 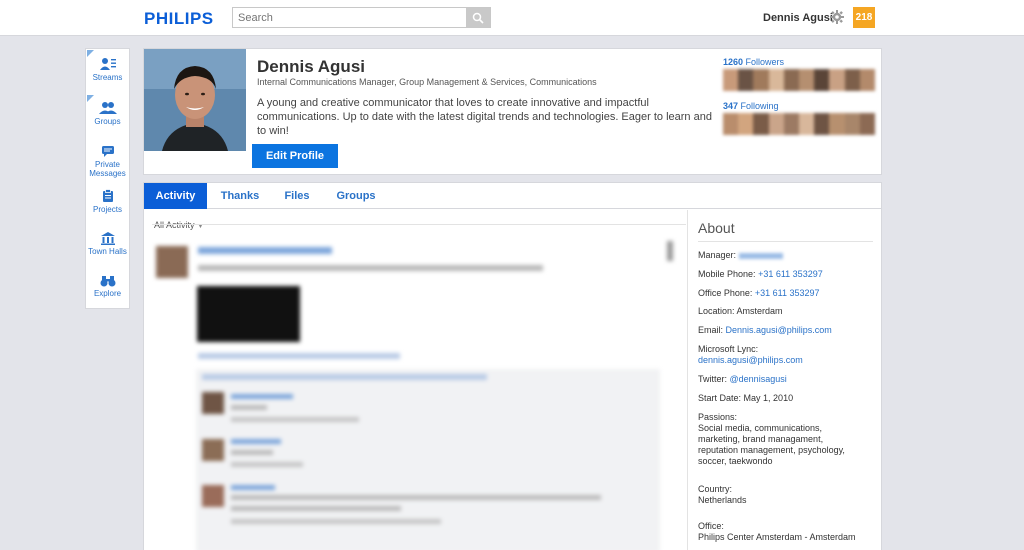 What do you see at coordinates (348, 17) in the screenshot?
I see `search-input` at bounding box center [348, 17].